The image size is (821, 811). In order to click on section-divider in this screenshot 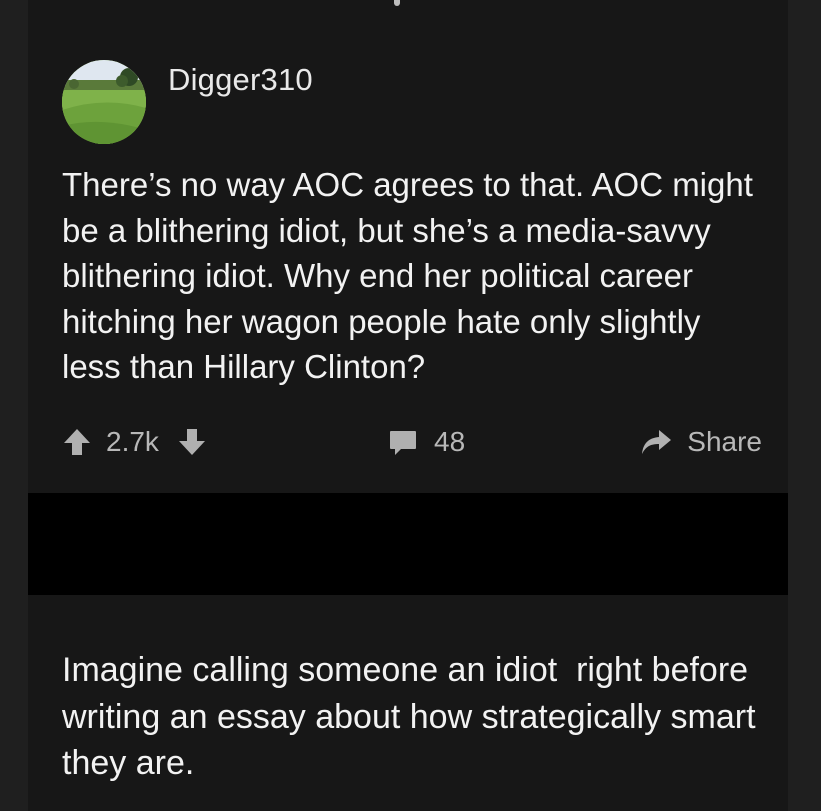, I will do `click(408, 544)`.